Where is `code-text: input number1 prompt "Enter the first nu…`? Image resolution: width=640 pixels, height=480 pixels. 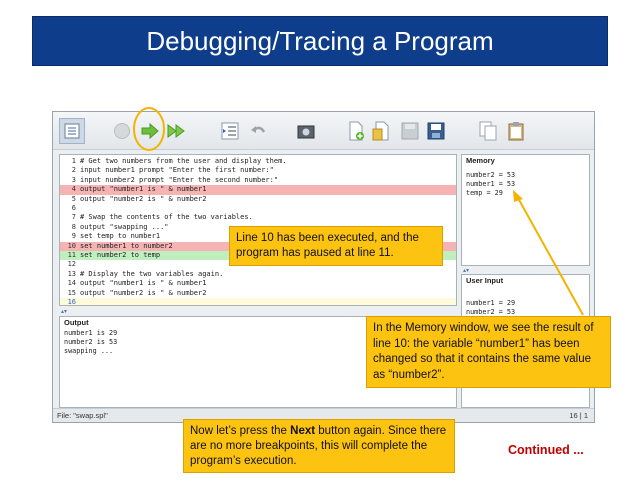
code-text: input number1 prompt "Enter the first nu… is located at coordinates (177, 170).